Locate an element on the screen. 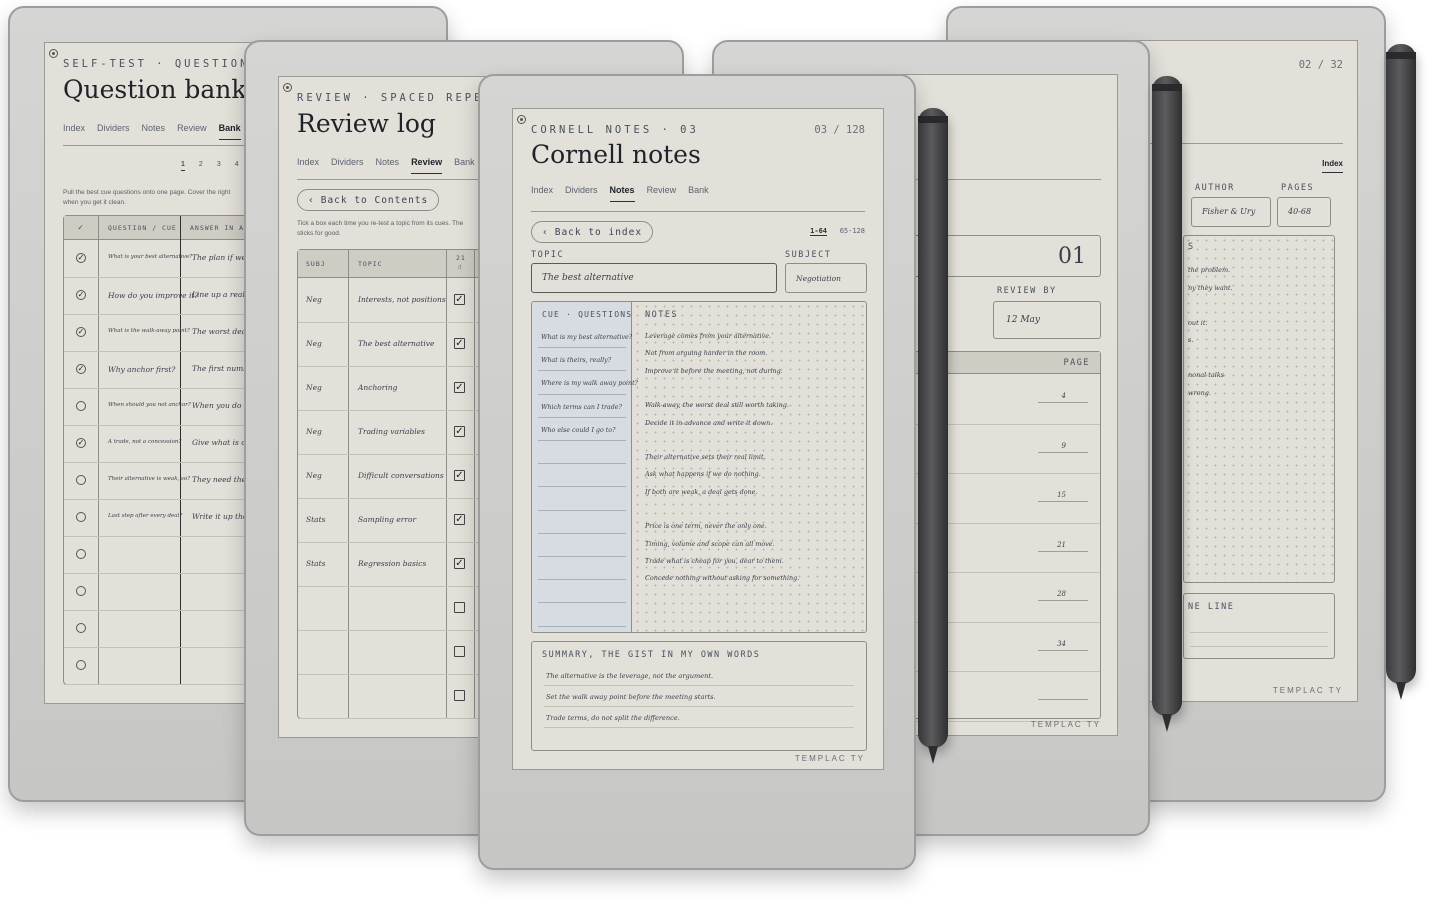  subject-value: Negotiation is located at coordinates (818, 278).